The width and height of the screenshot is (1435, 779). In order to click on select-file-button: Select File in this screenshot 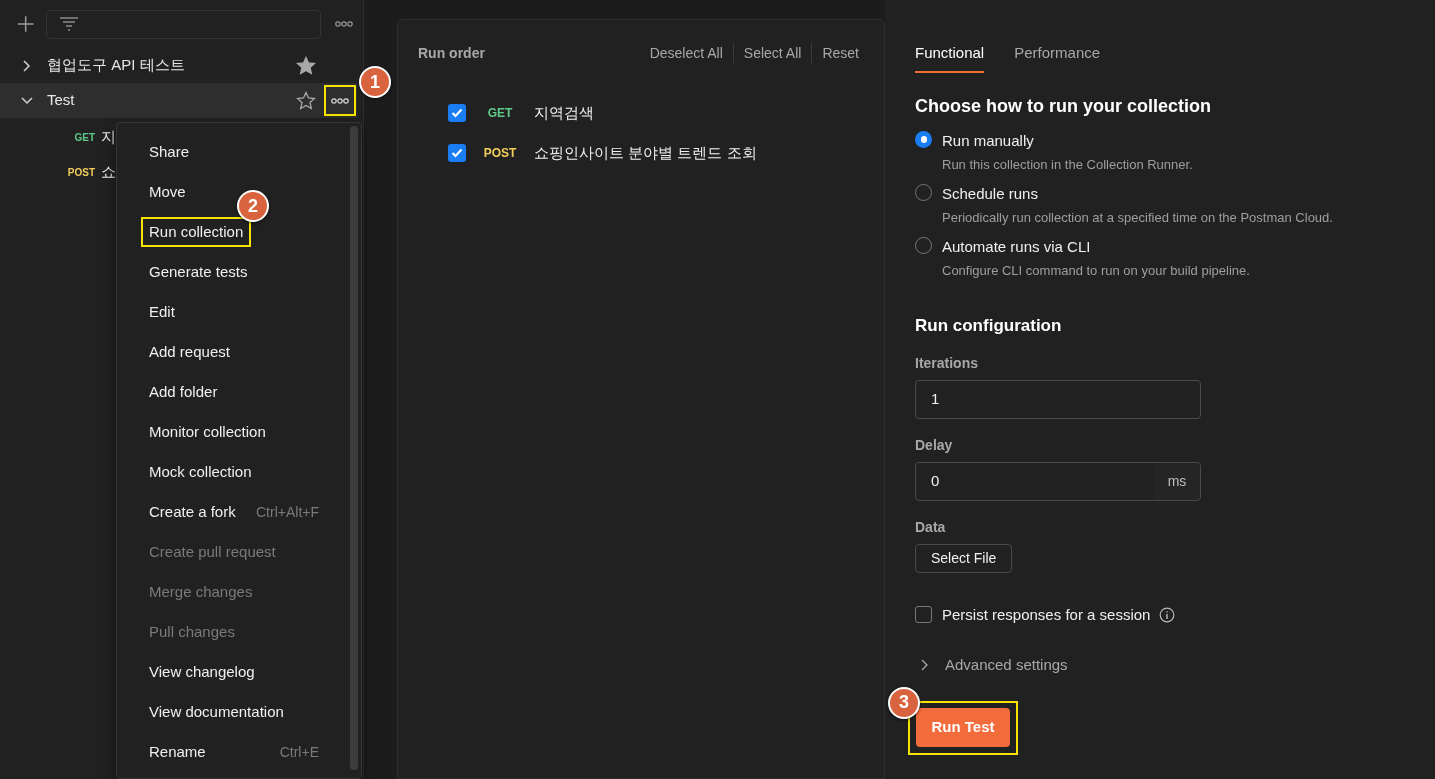, I will do `click(964, 558)`.